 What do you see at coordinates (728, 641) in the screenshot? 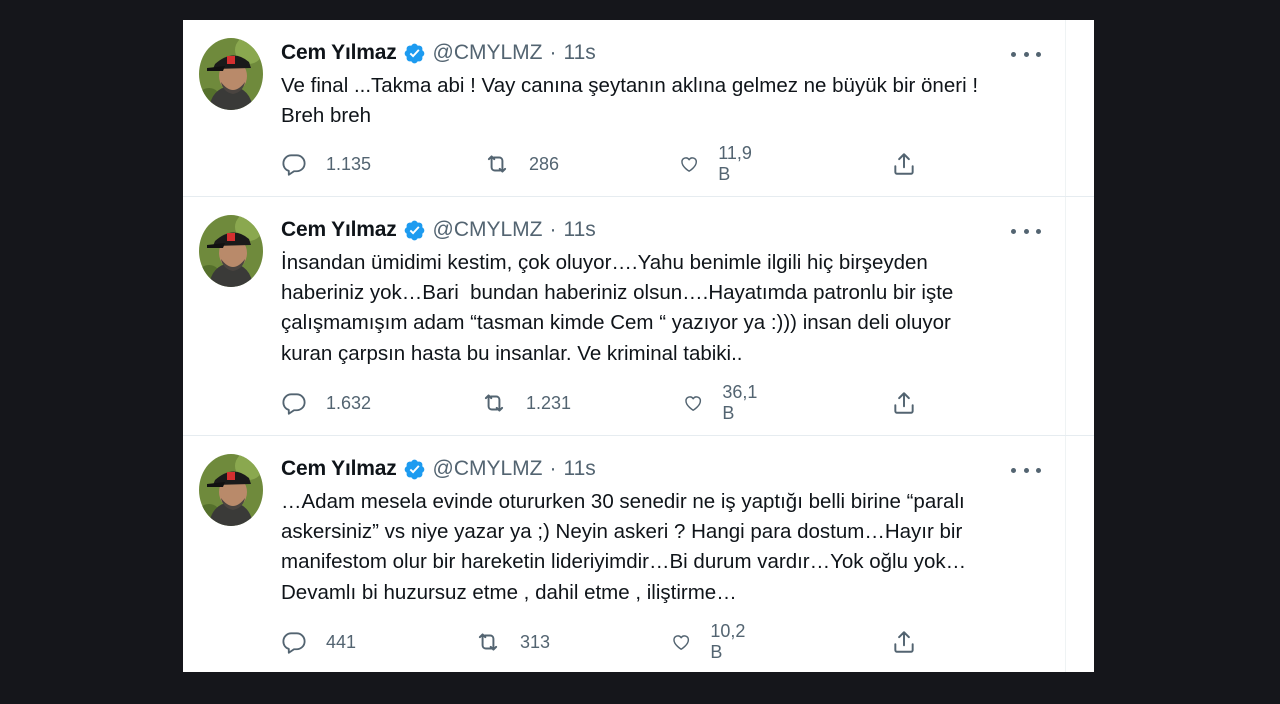
I see `like-count: 10,2 B` at bounding box center [728, 641].